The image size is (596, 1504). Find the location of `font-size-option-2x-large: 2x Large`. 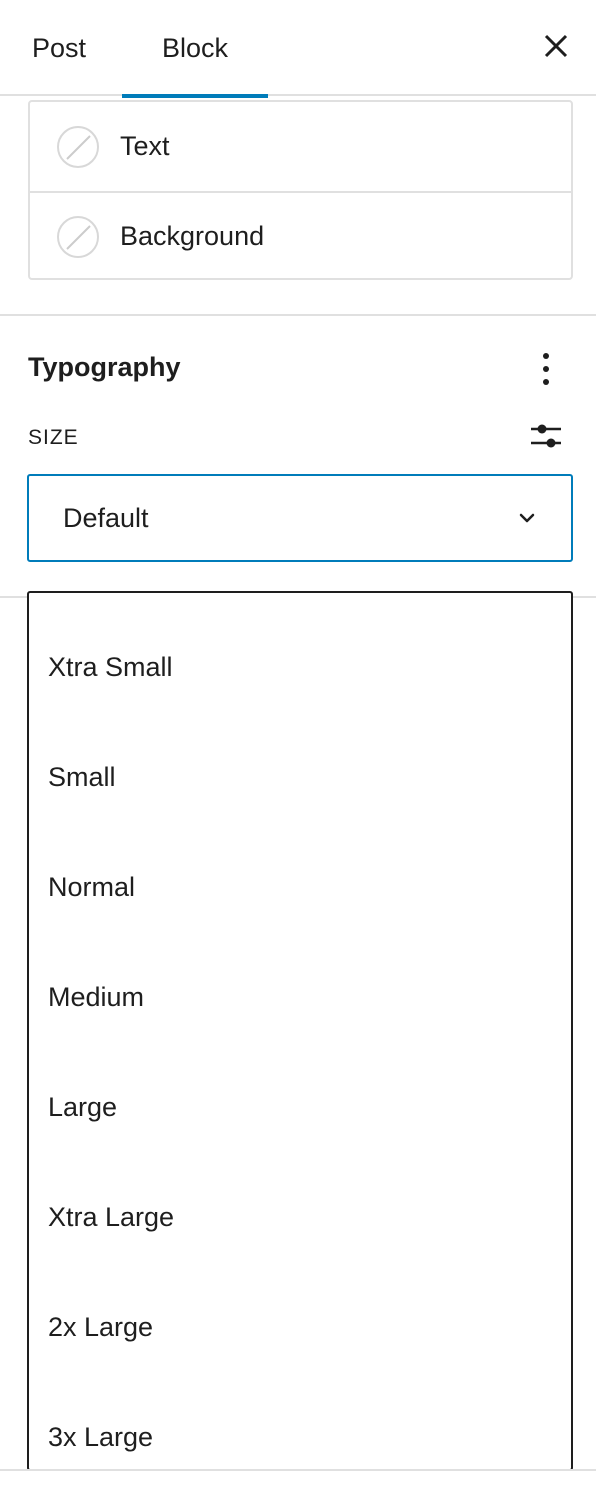

font-size-option-2x-large: 2x Large is located at coordinates (300, 1327).